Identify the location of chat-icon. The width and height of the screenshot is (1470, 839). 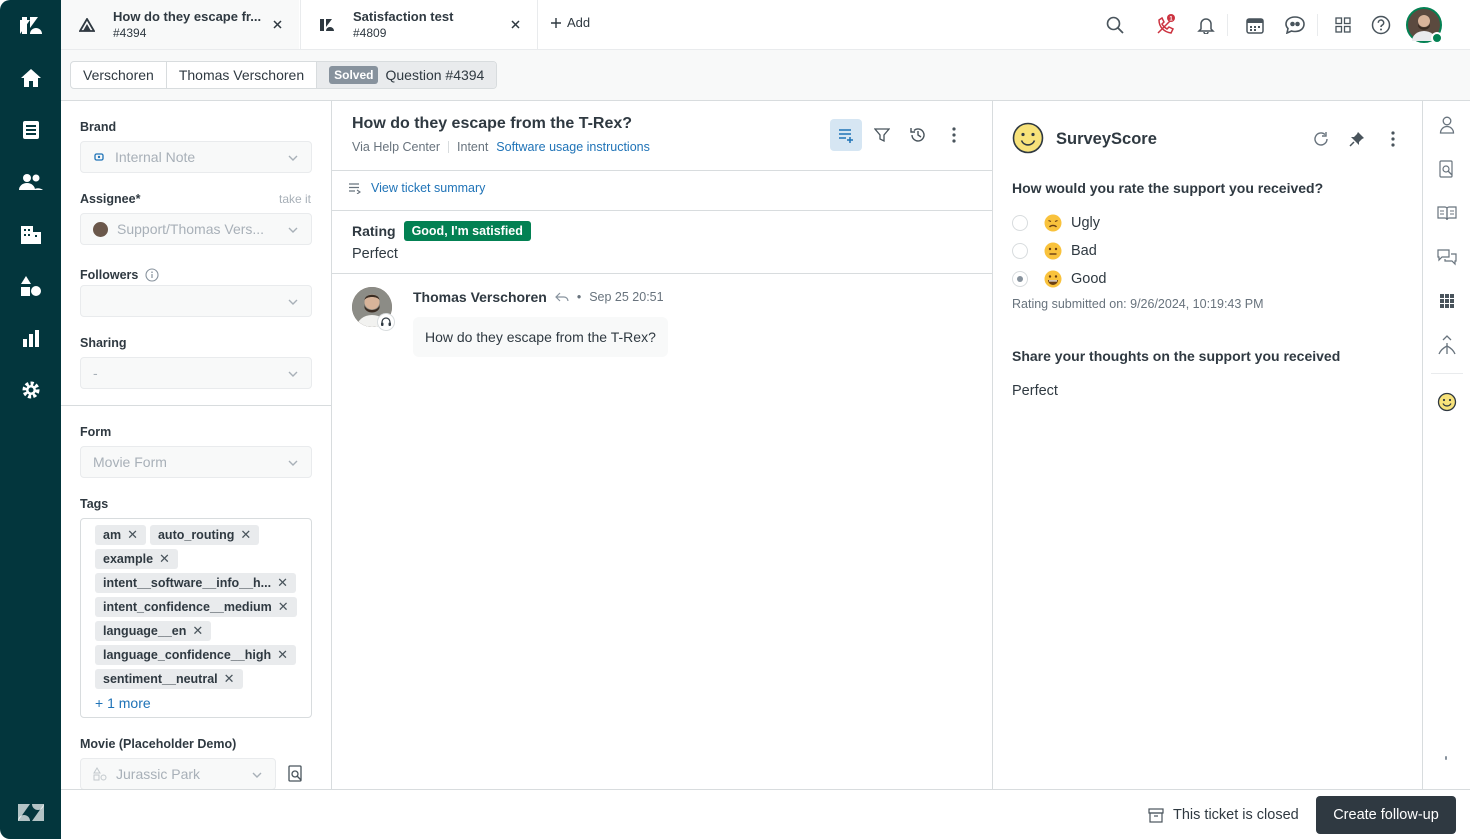
(1295, 25).